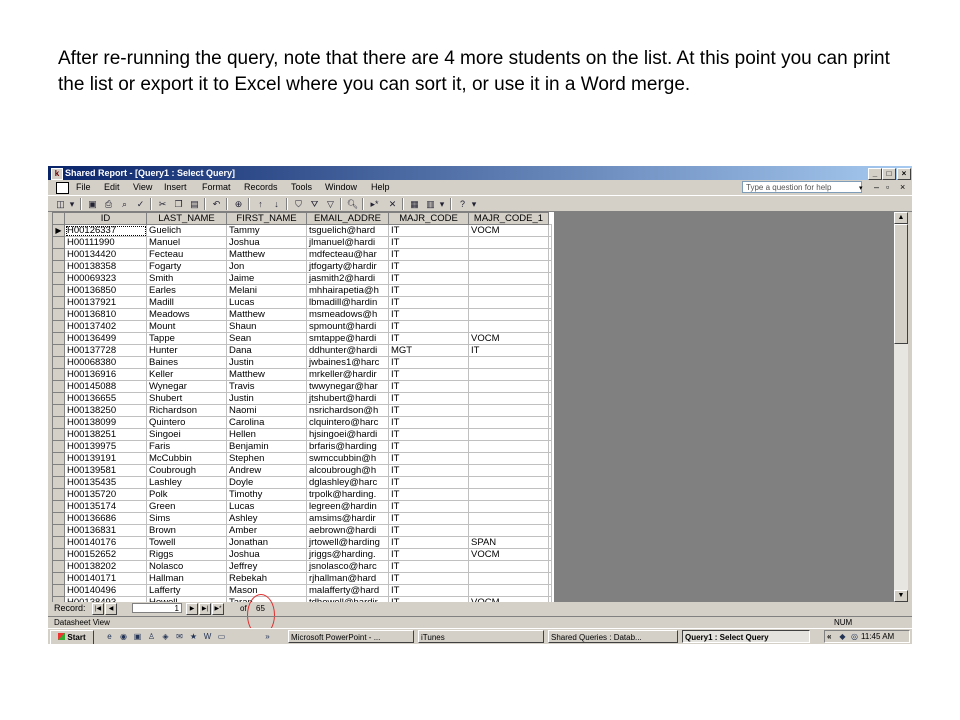 The image size is (960, 720). Describe the element at coordinates (105, 254) in the screenshot. I see `cell-id: H00134420` at that location.